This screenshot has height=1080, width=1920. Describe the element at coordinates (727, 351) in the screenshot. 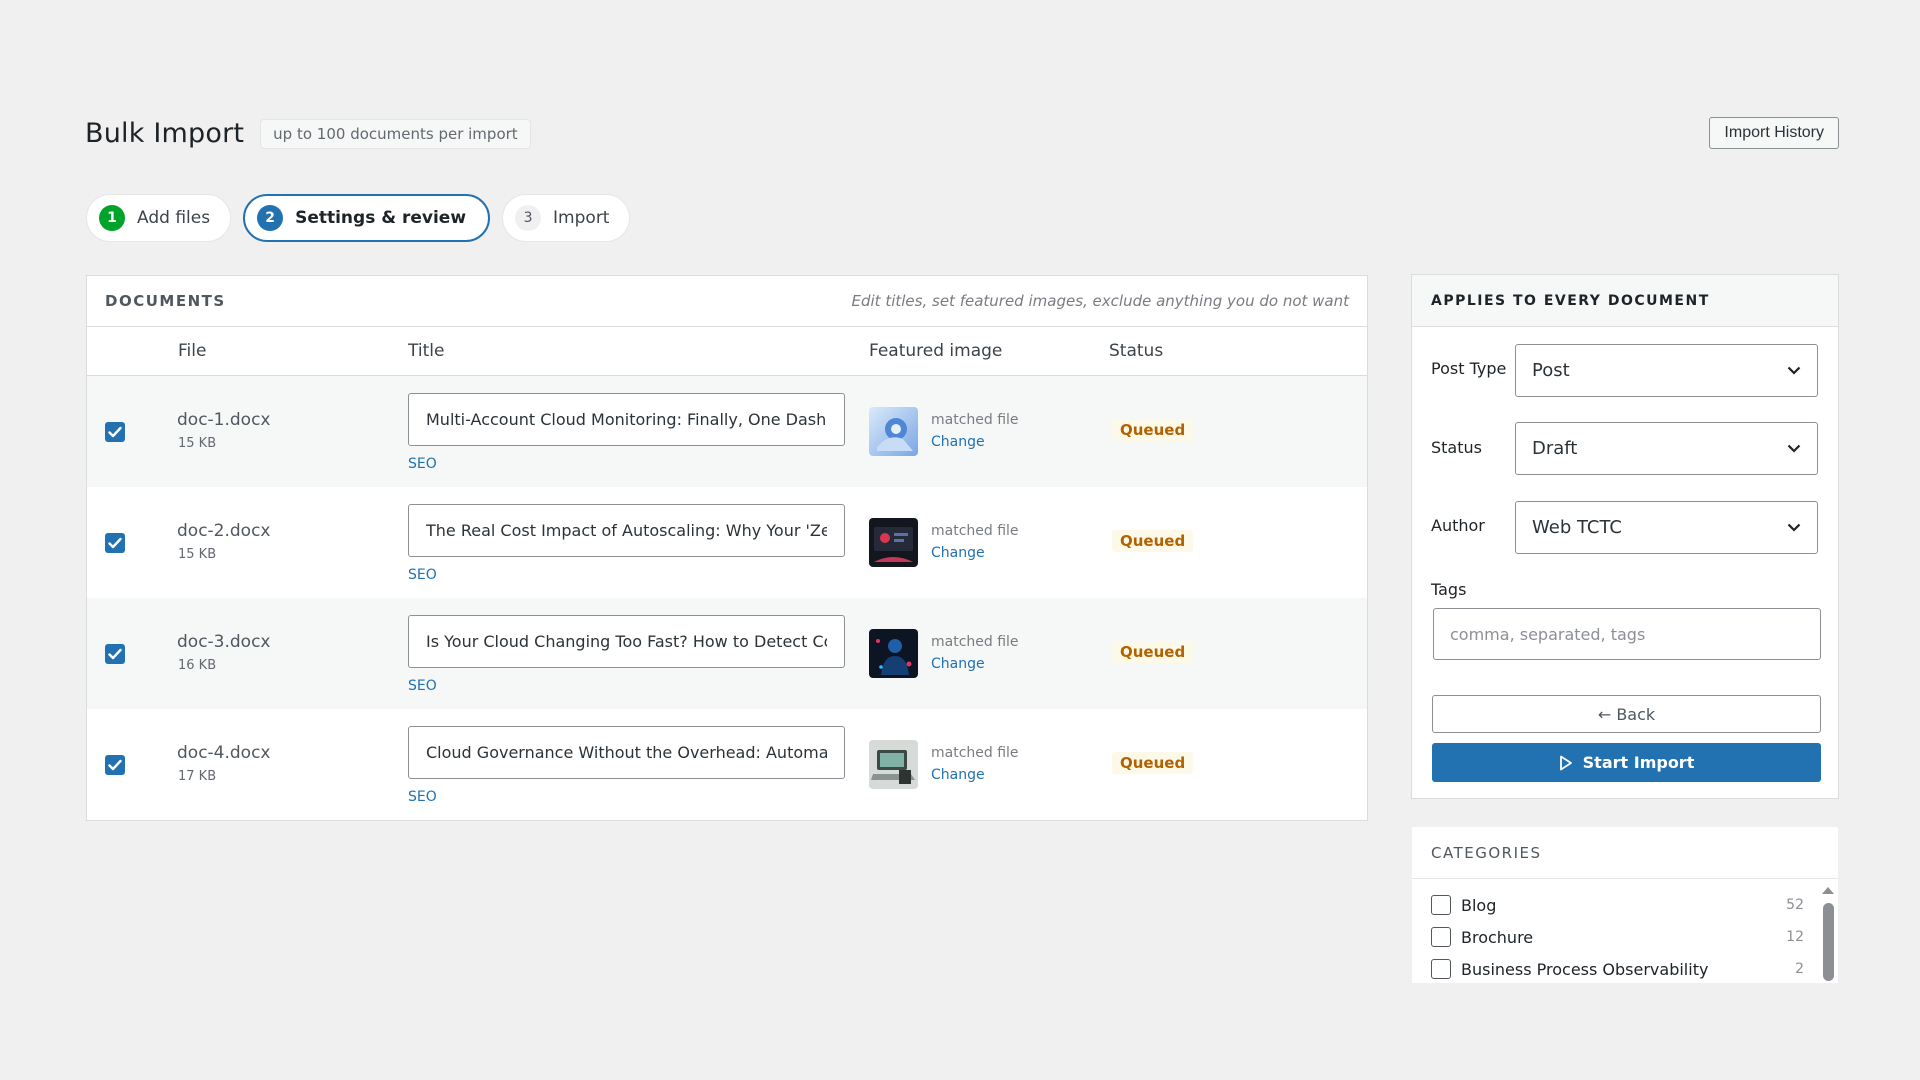

I see `table-header: File Title Featured image Status` at that location.